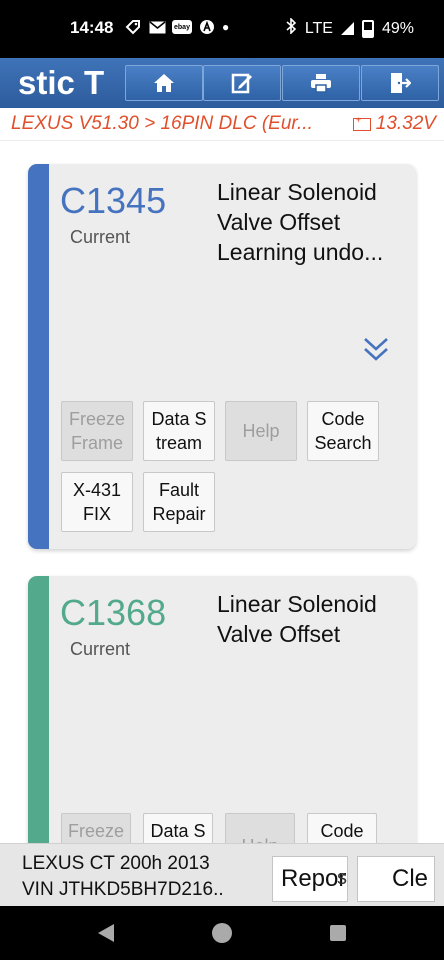 Image resolution: width=444 pixels, height=960 pixels. Describe the element at coordinates (207, 27) in the screenshot. I see `app-store-icon` at that location.